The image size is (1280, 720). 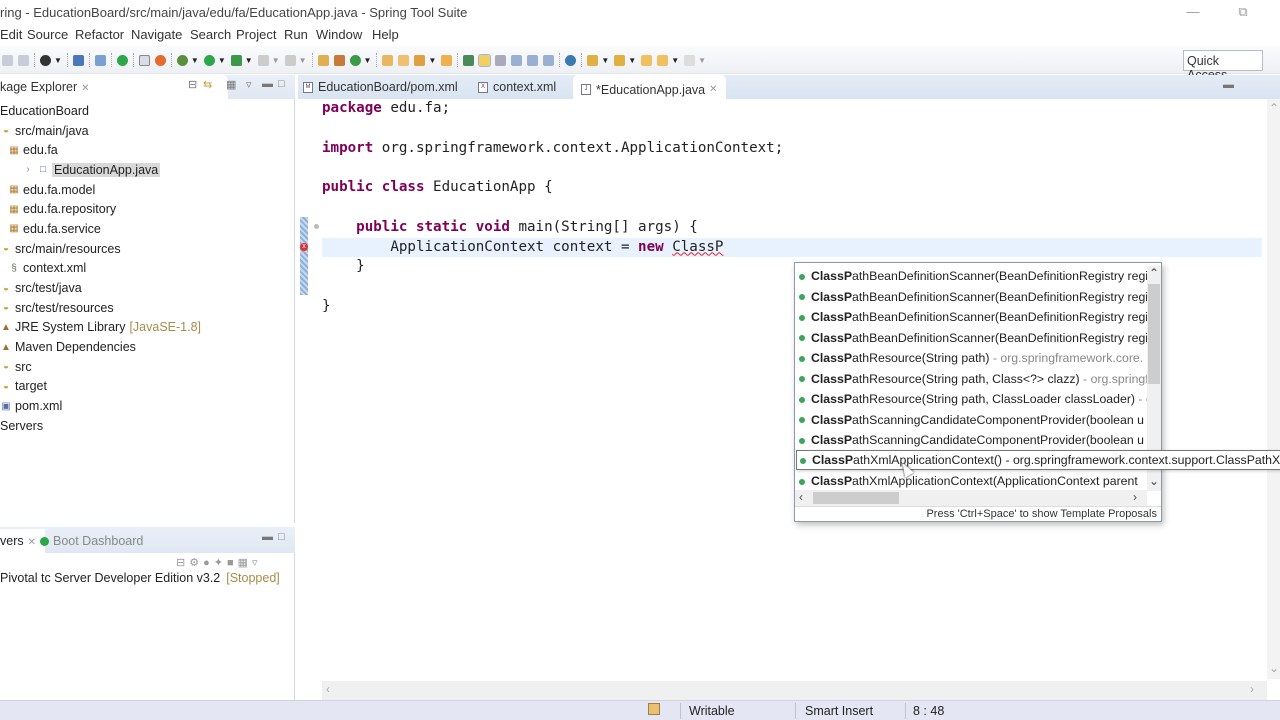 I want to click on run-icon, so click(x=209, y=60).